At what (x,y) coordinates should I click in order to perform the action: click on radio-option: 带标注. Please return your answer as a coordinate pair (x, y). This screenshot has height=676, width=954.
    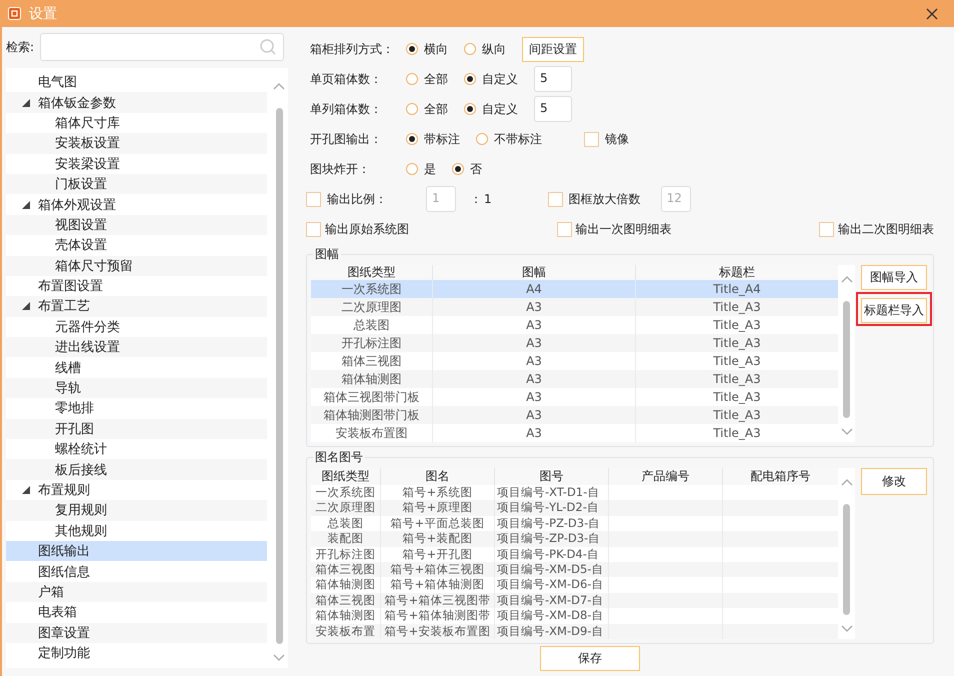
    Looking at the image, I should click on (433, 139).